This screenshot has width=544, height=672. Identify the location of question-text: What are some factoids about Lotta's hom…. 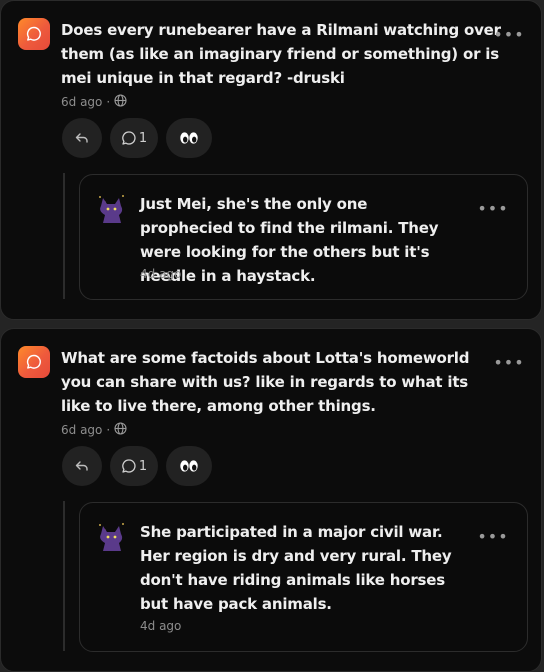
(265, 382).